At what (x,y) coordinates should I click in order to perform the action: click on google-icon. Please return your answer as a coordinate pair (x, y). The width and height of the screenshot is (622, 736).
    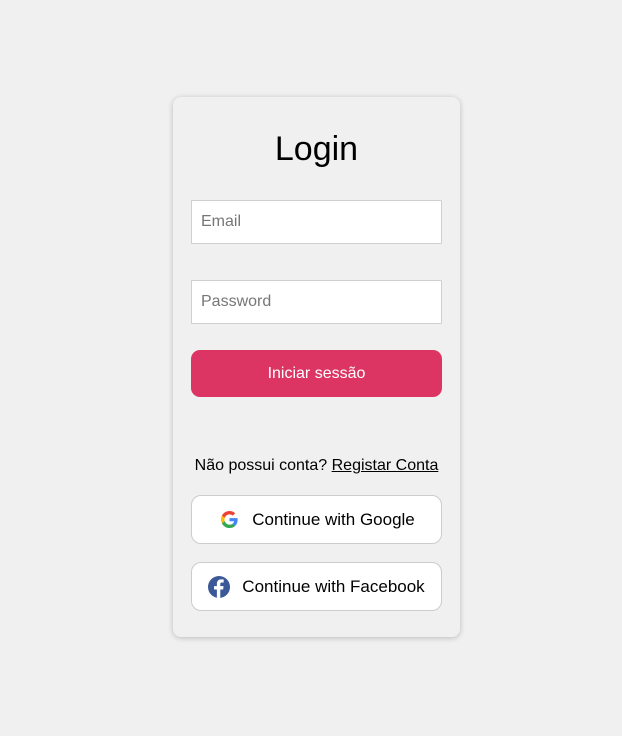
    Looking at the image, I should click on (229, 520).